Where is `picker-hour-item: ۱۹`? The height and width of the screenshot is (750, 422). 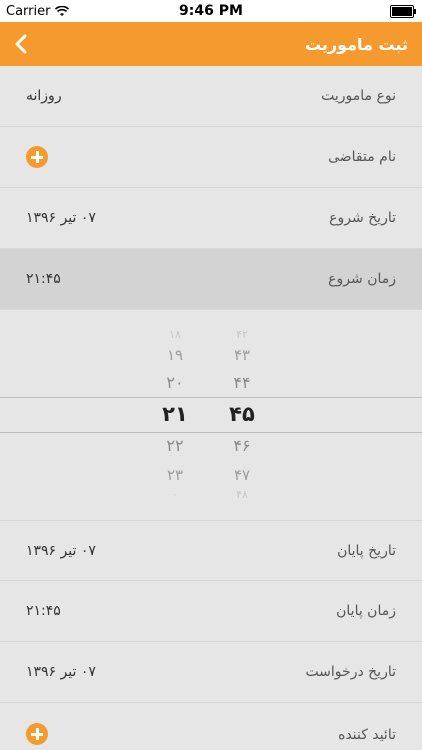 picker-hour-item: ۱۹ is located at coordinates (175, 355).